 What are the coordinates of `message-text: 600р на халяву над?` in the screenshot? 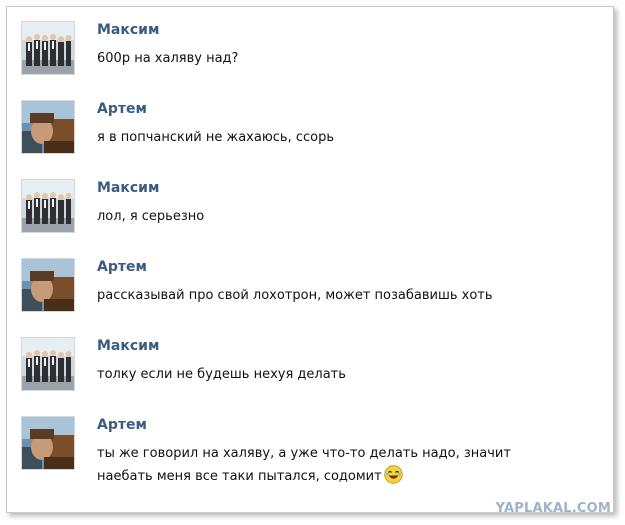 It's located at (168, 58).